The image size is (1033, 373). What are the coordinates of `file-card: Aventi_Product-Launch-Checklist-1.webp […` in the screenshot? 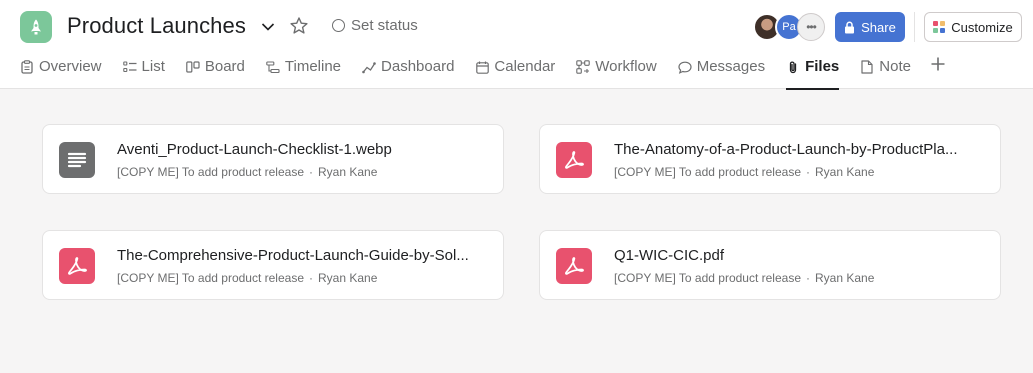 It's located at (273, 159).